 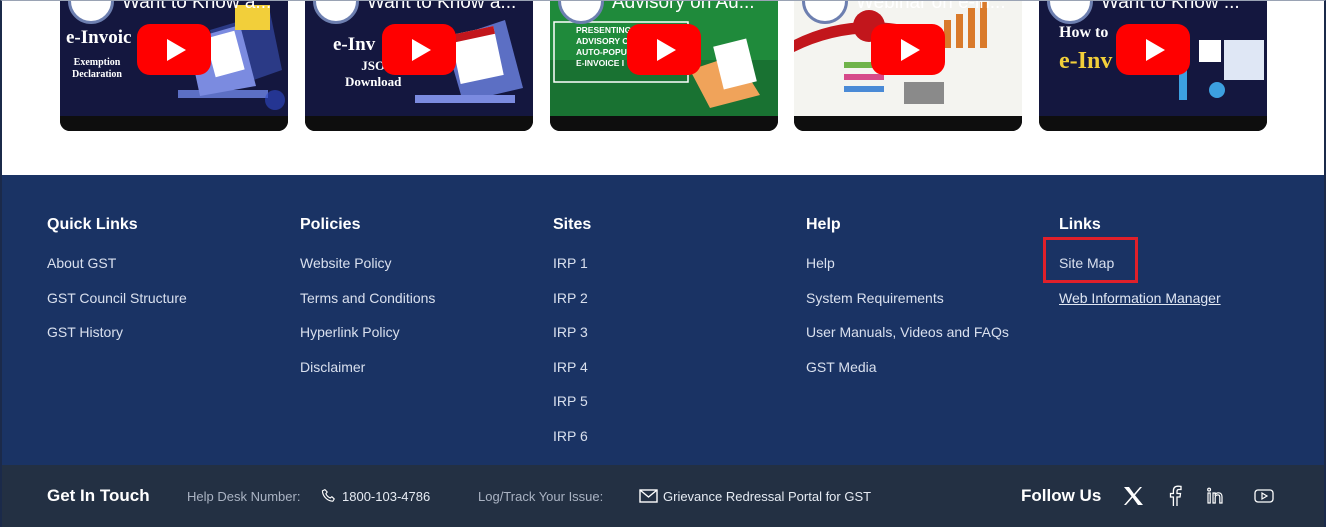 I want to click on video-card-2: Want to Know a... e-Inv JSO Download, so click(x=419, y=65).